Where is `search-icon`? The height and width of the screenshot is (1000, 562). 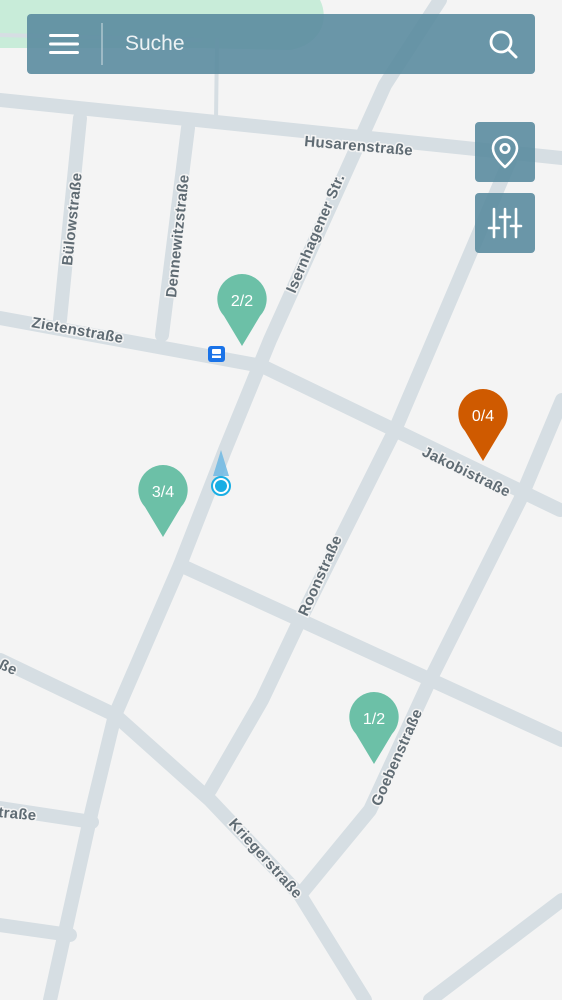 search-icon is located at coordinates (503, 44).